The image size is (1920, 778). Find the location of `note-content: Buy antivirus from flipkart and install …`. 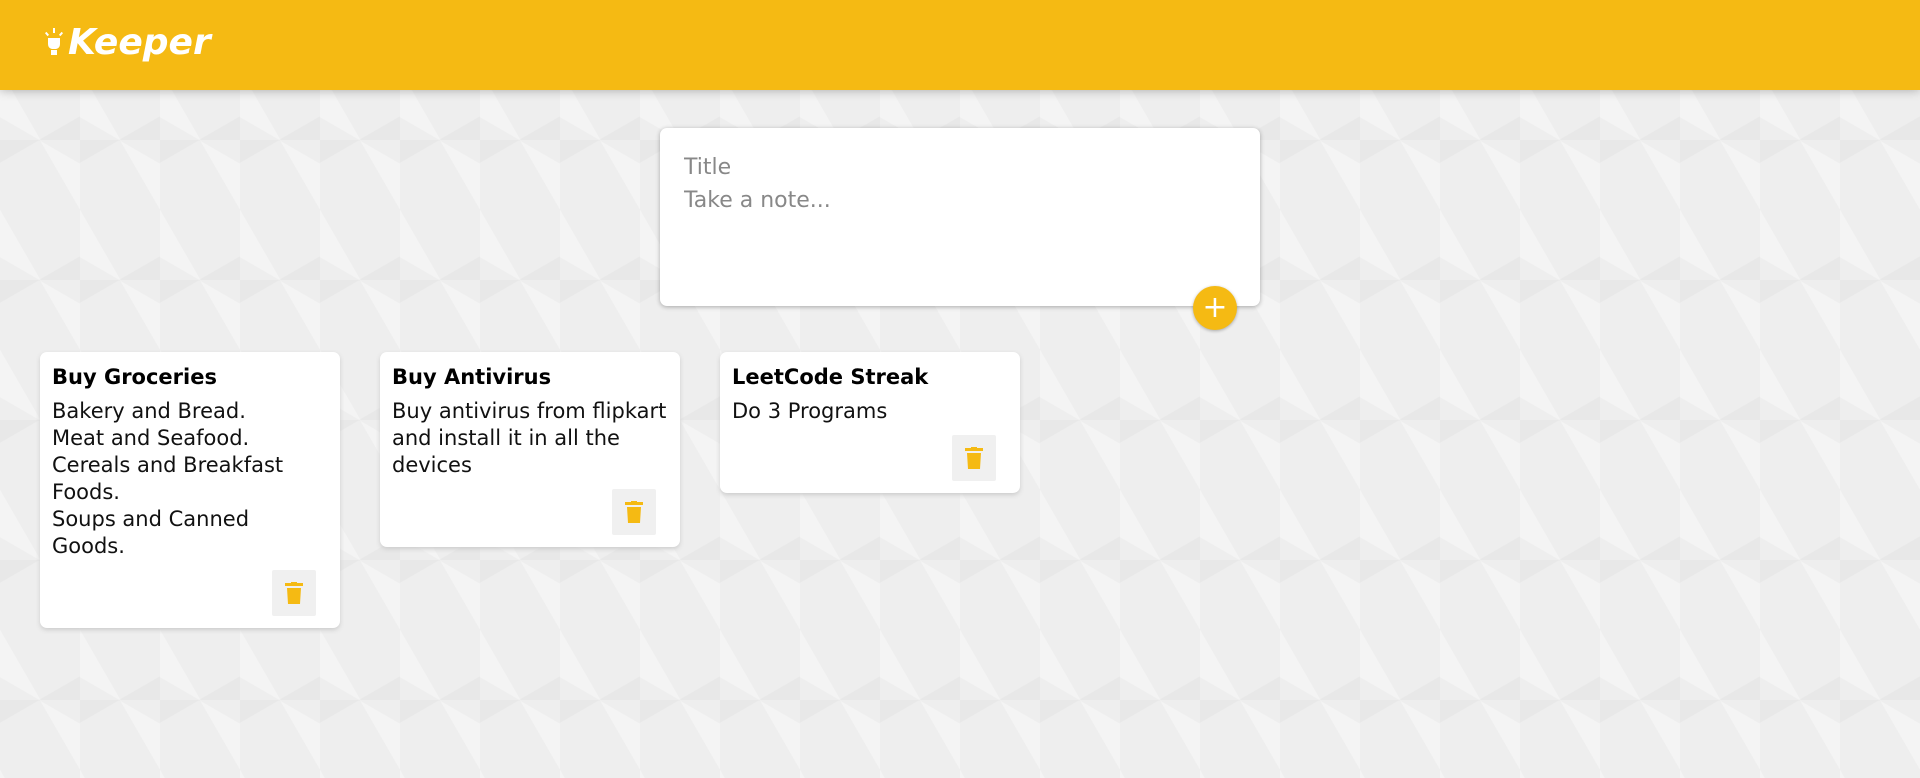

note-content: Buy antivirus from flipkart and install … is located at coordinates (529, 438).